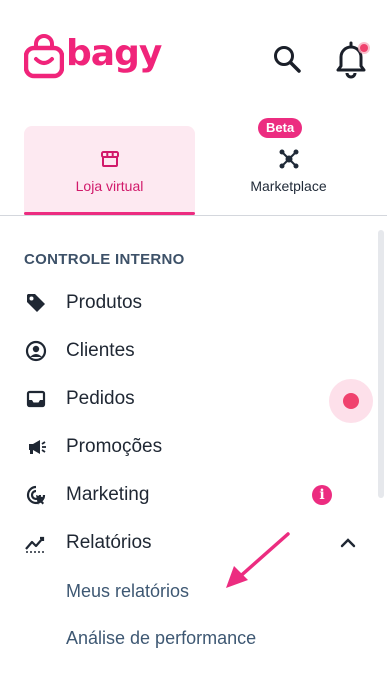 The width and height of the screenshot is (387, 699). Describe the element at coordinates (104, 259) in the screenshot. I see `section-title: CONTROLE INTERNO` at that location.